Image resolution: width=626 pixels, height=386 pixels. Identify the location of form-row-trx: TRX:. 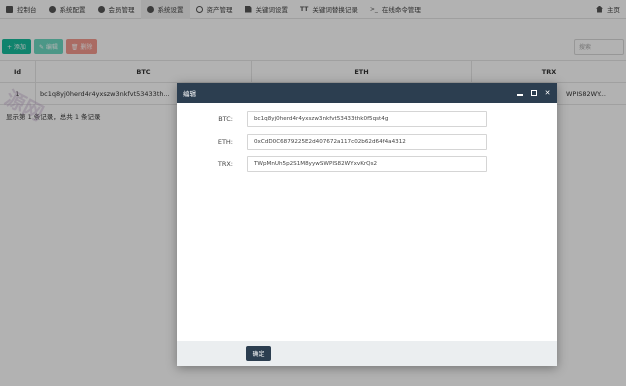
(367, 164).